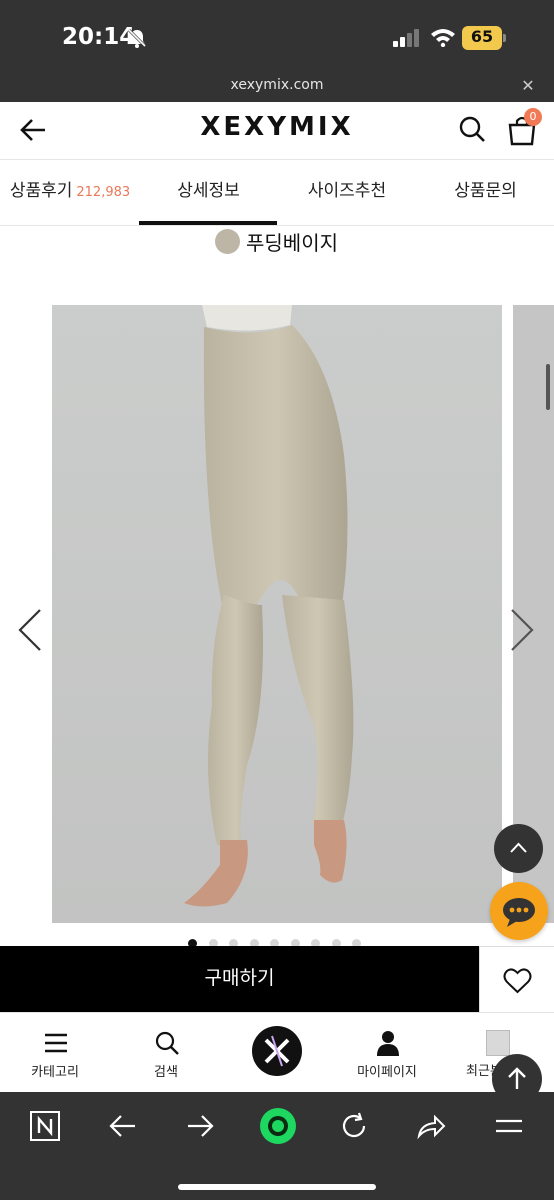 This screenshot has width=554, height=1200. What do you see at coordinates (239, 979) in the screenshot?
I see `buy-button: 구매하기` at bounding box center [239, 979].